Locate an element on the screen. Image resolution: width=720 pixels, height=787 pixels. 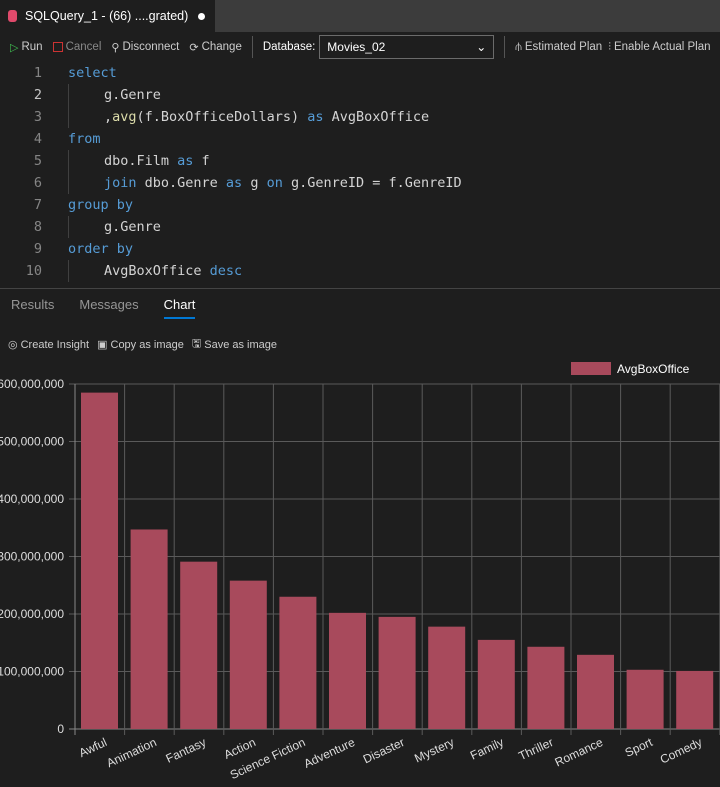
code-token: g is located at coordinates (254, 183).